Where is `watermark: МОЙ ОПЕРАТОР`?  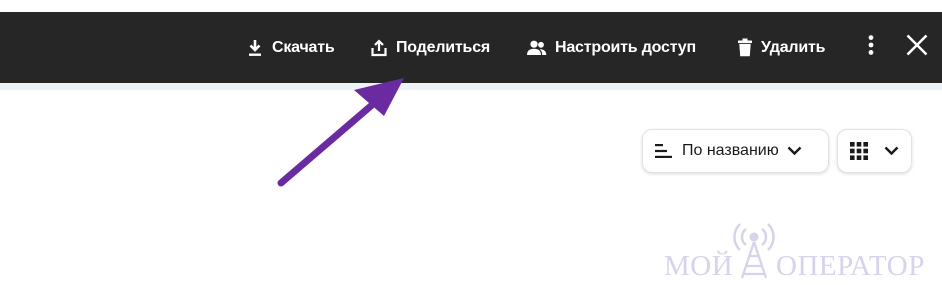 watermark: МОЙ ОПЕРАТОР is located at coordinates (794, 249).